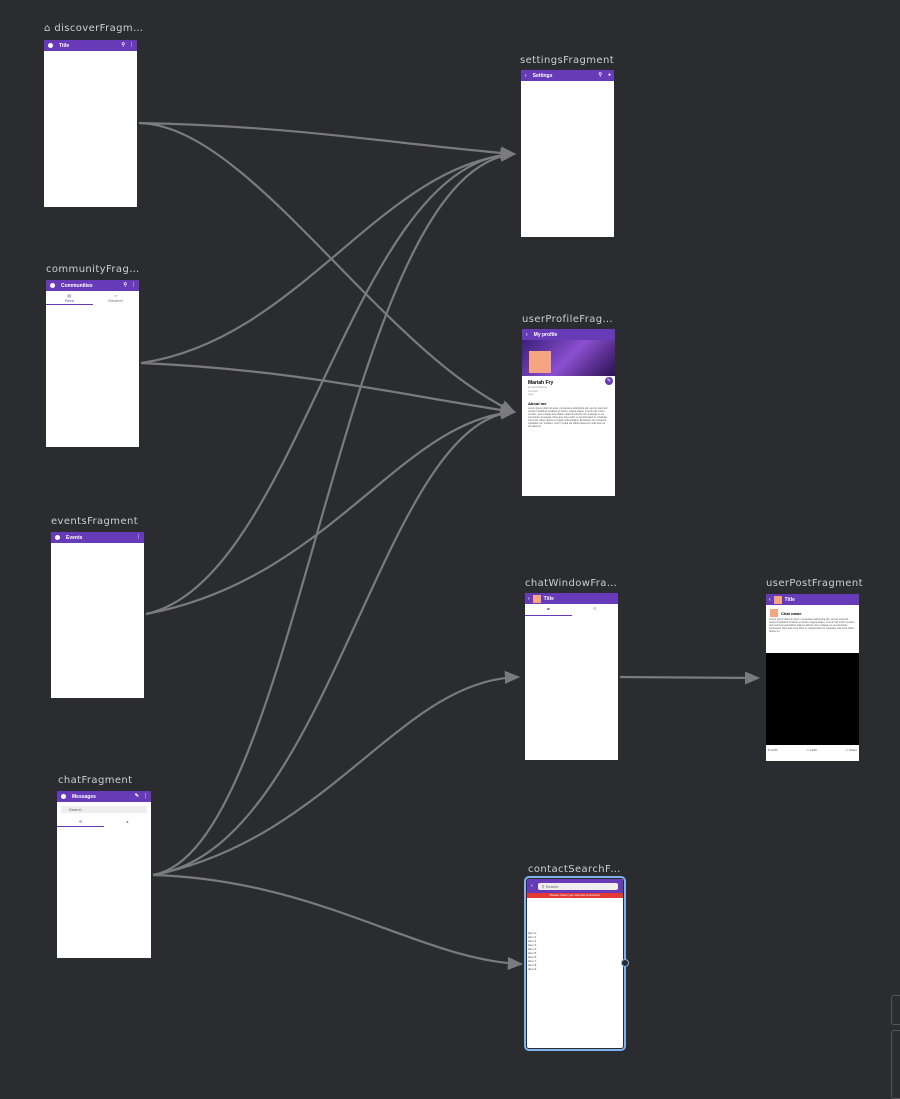  Describe the element at coordinates (847, 750) in the screenshot. I see `share-icon: ⇪` at that location.